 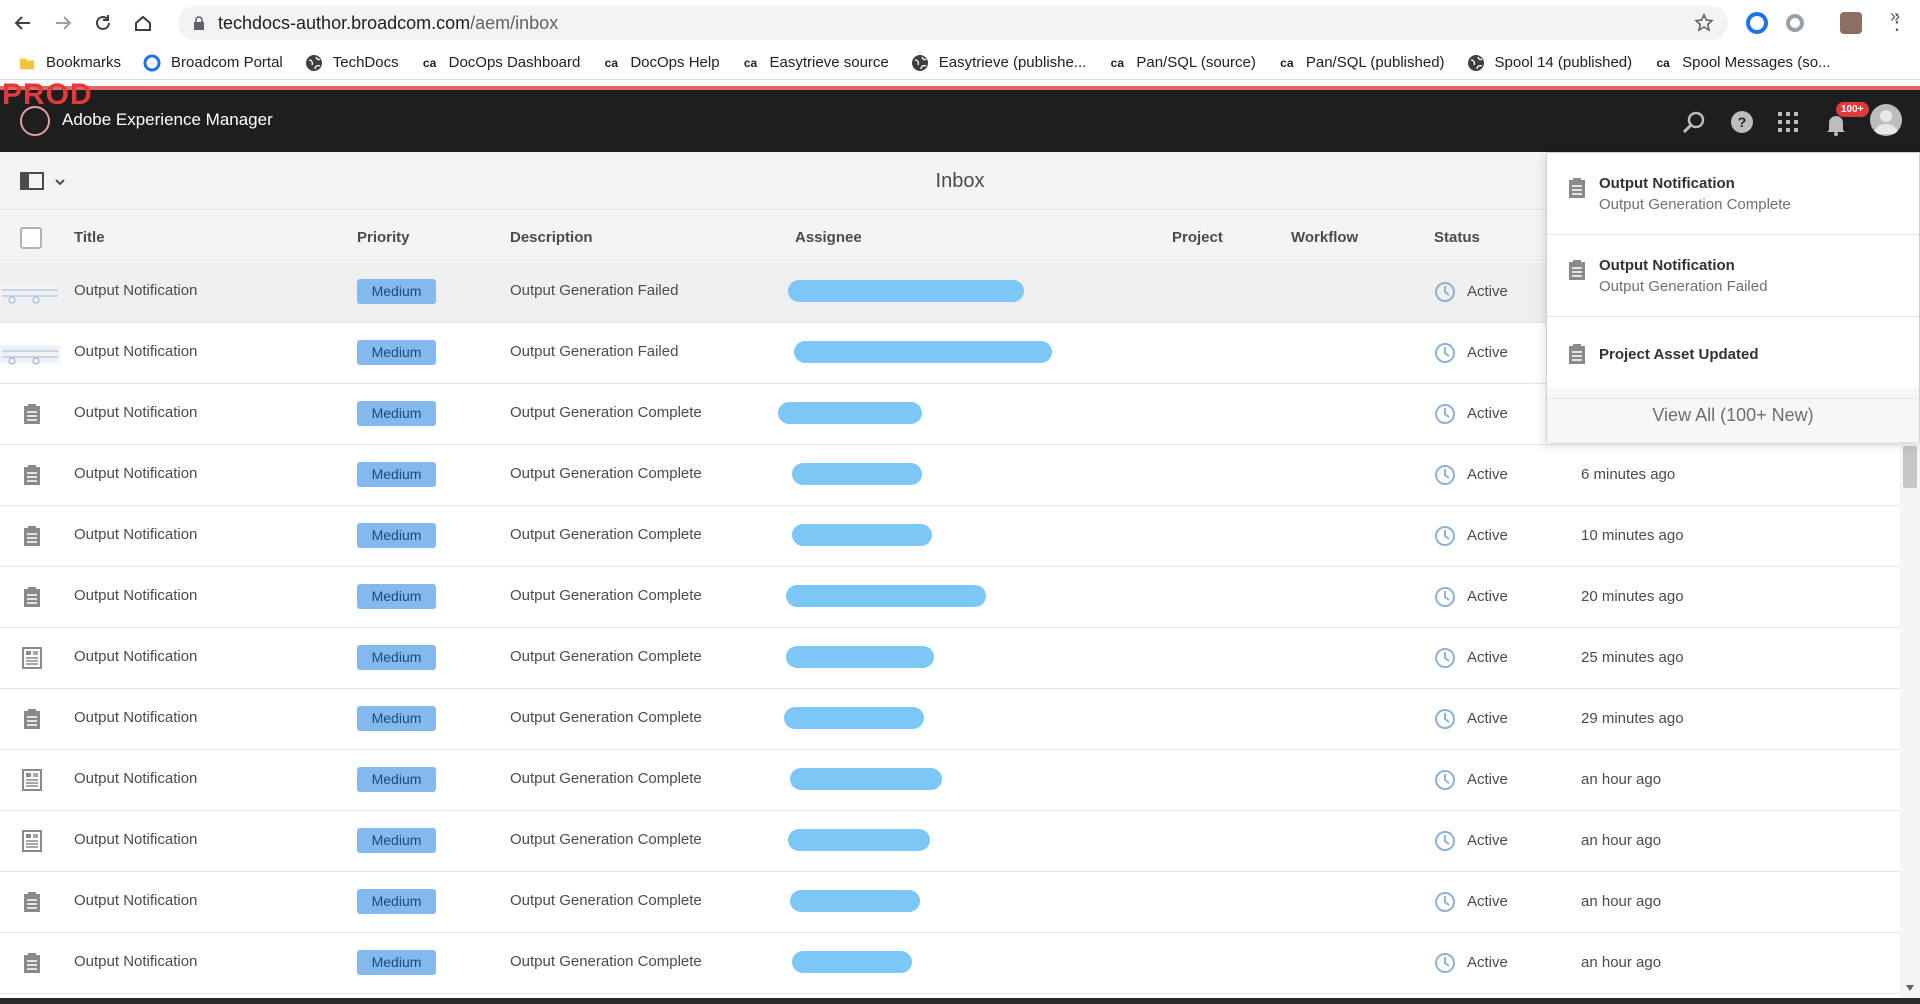 What do you see at coordinates (828, 237) in the screenshot?
I see `column-header-assignee: Assignee` at bounding box center [828, 237].